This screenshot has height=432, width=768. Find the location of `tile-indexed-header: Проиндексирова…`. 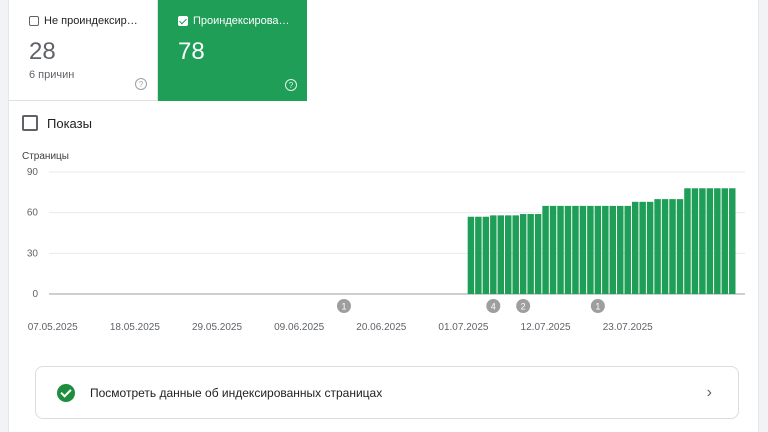

tile-indexed-header: Проиндексирова… is located at coordinates (234, 21).